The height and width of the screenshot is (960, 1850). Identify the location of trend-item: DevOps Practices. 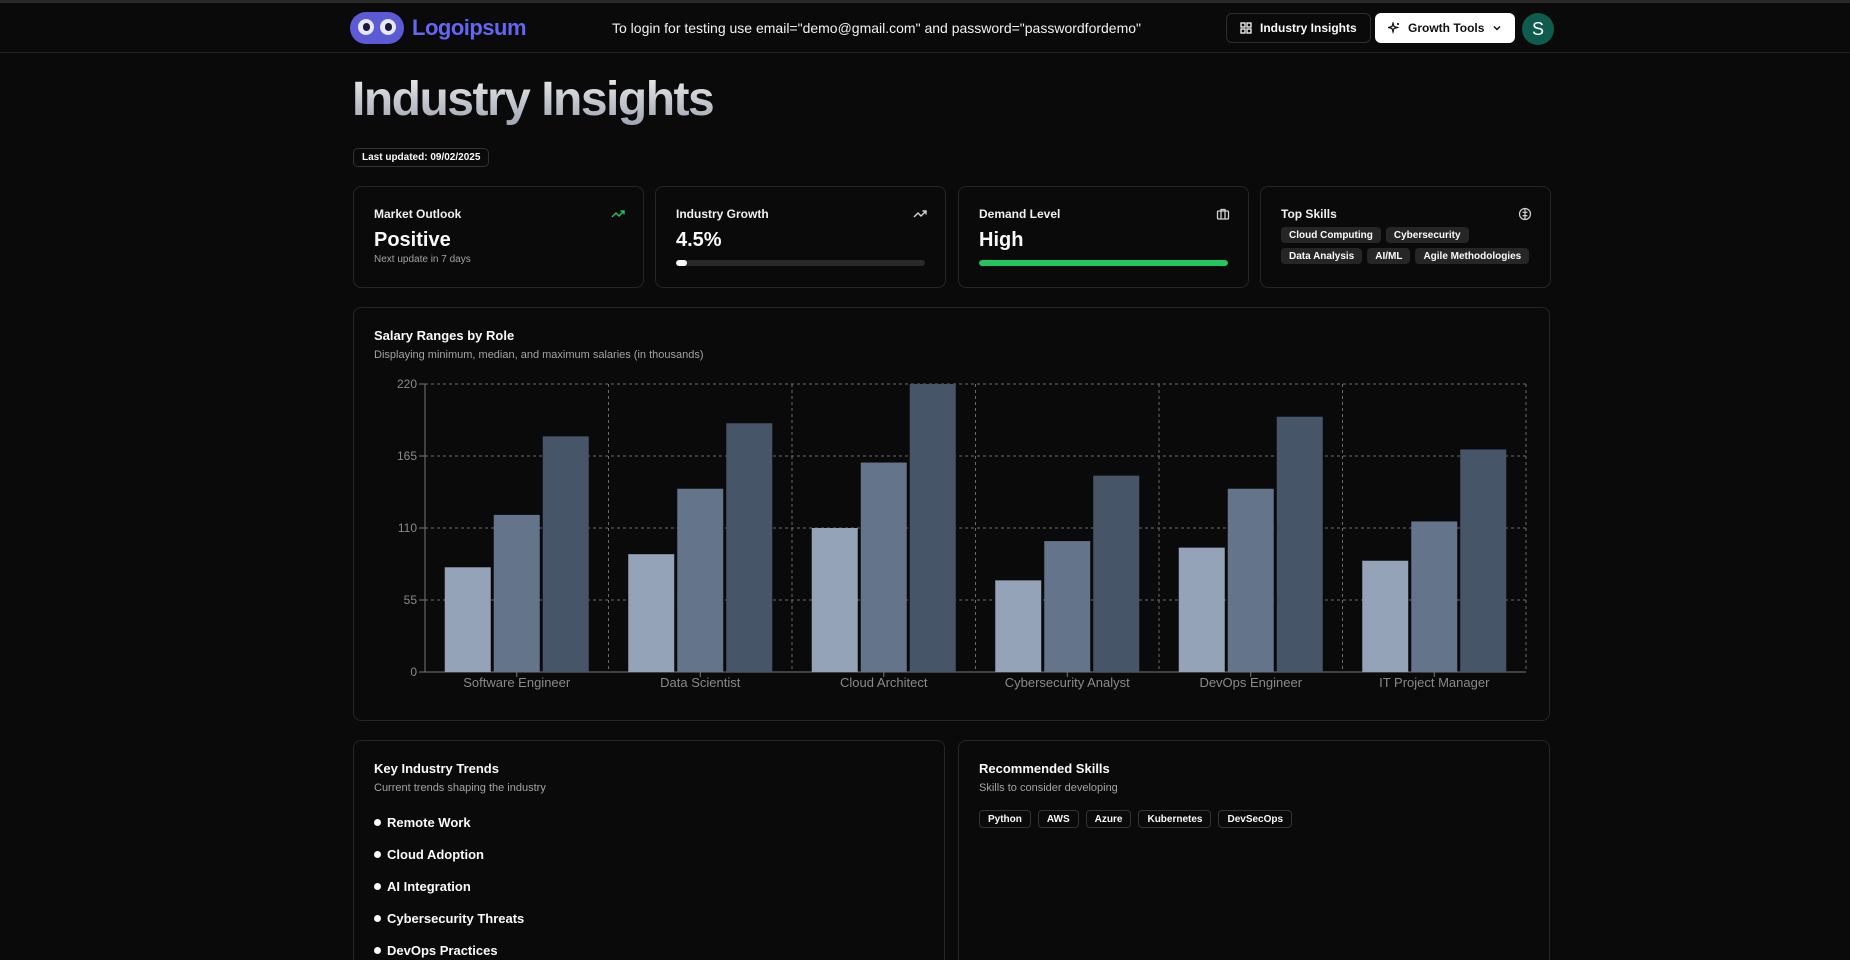
(649, 947).